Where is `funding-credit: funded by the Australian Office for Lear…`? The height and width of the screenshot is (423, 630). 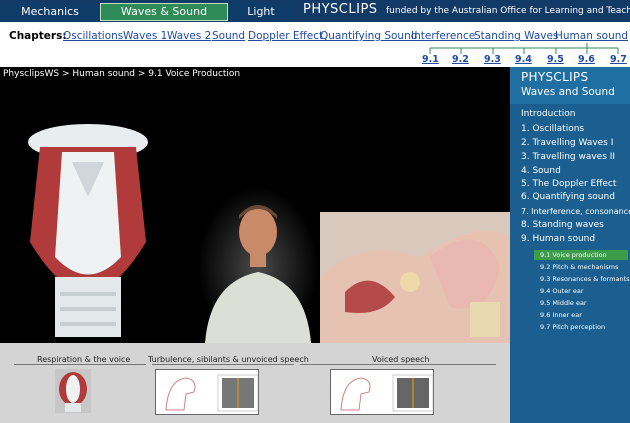 funding-credit: funded by the Australian Office for Lear… is located at coordinates (508, 11).